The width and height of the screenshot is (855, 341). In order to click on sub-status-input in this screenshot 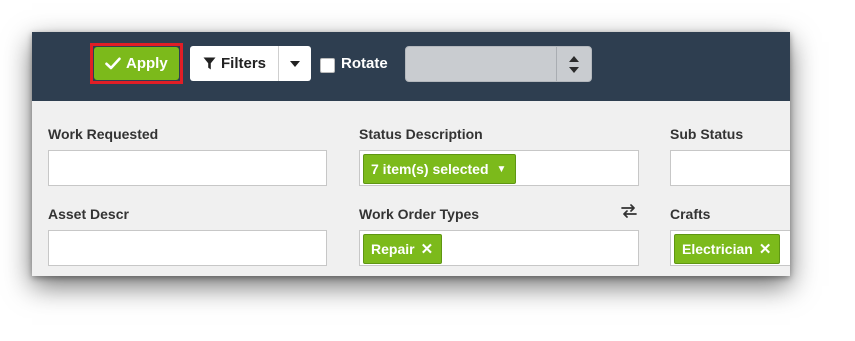, I will do `click(730, 168)`.